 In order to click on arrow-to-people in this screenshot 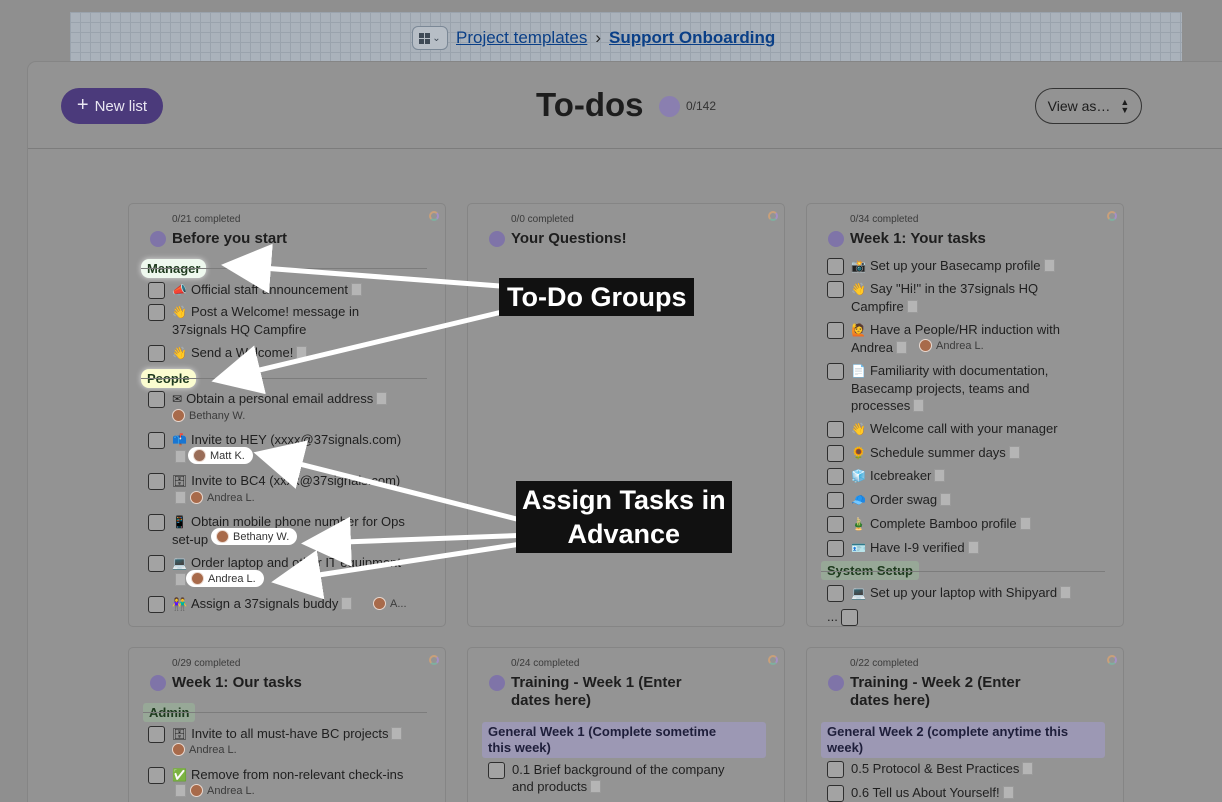, I will do `click(357, 352)`.